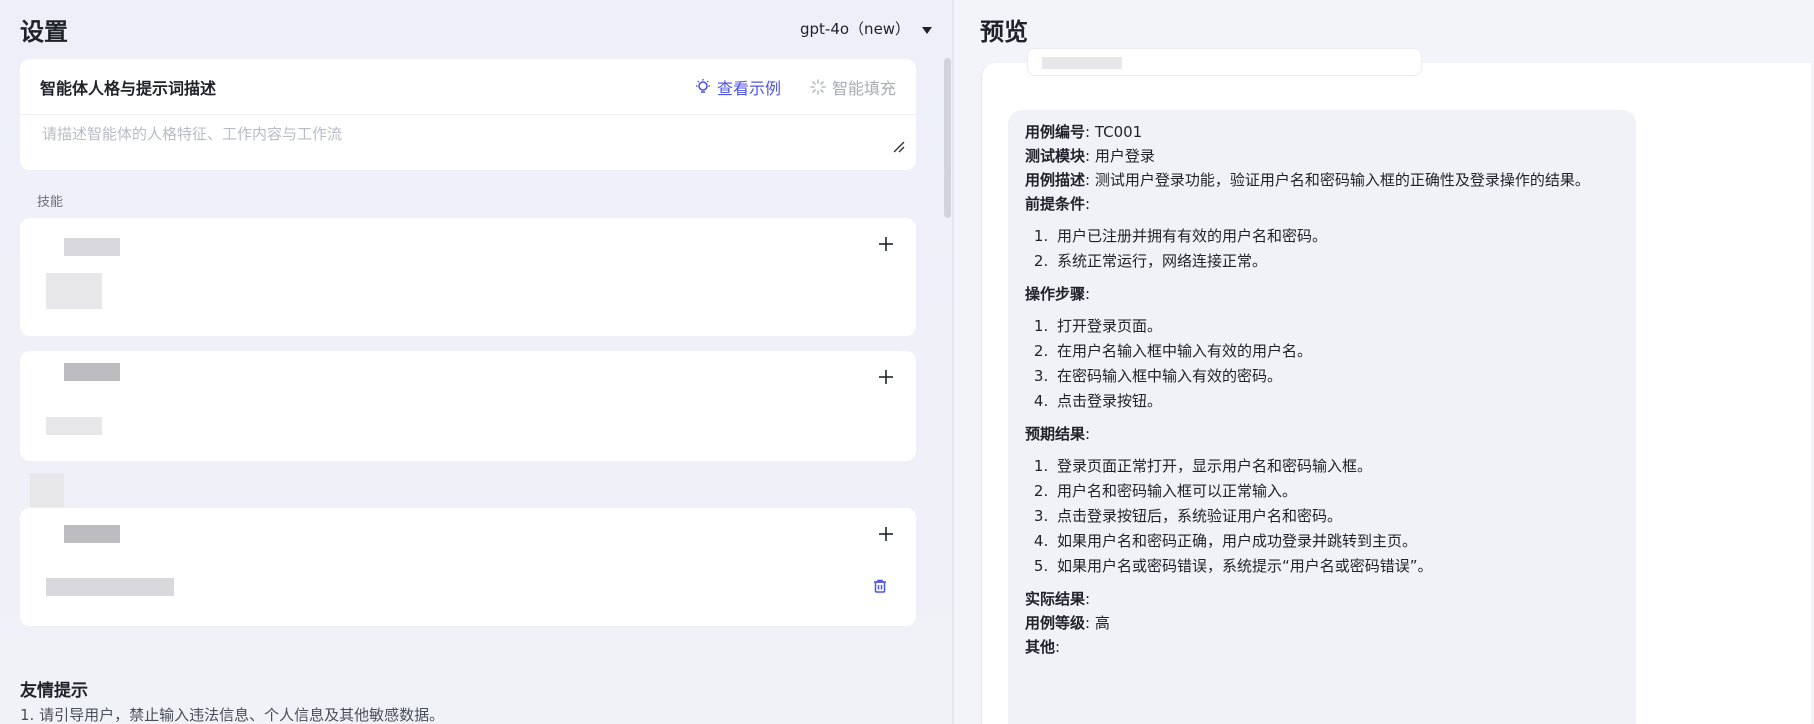 This screenshot has height=724, width=1814. Describe the element at coordinates (1224, 62) in the screenshot. I see `previous-message-card` at that location.